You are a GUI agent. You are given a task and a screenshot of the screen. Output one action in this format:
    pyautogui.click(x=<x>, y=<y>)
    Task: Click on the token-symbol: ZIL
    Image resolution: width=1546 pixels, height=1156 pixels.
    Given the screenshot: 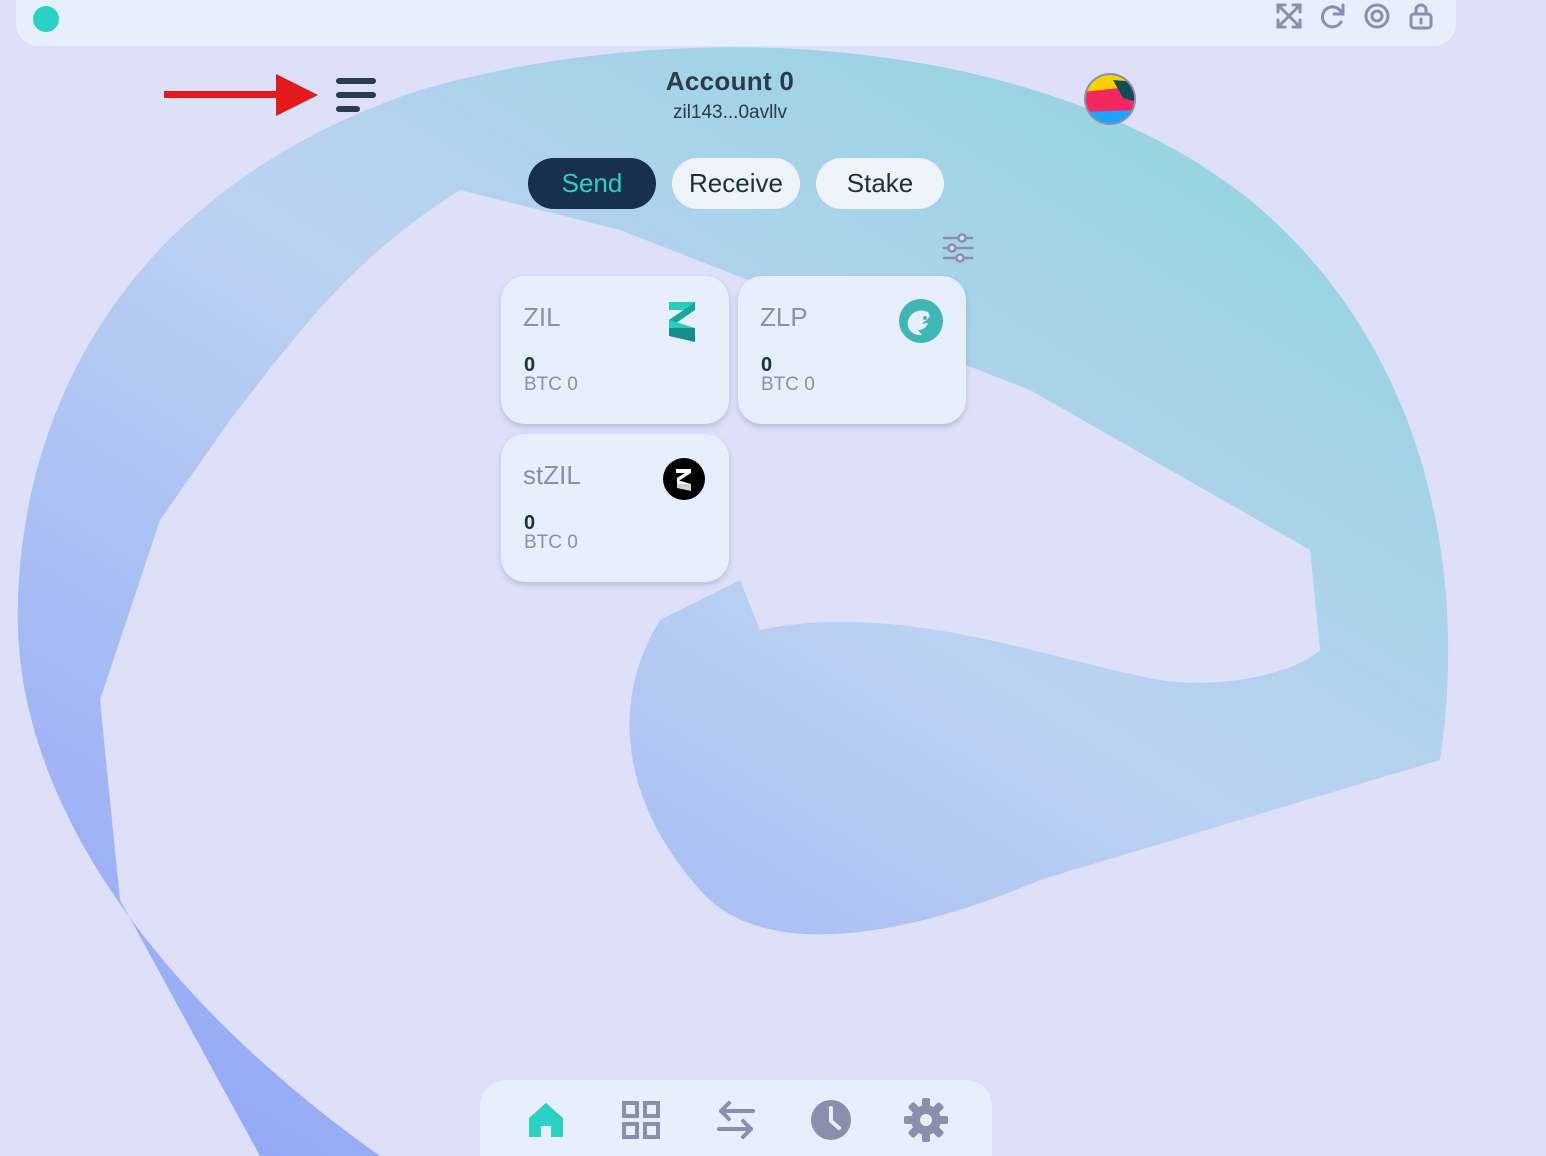 What is the action you would take?
    pyautogui.click(x=542, y=317)
    